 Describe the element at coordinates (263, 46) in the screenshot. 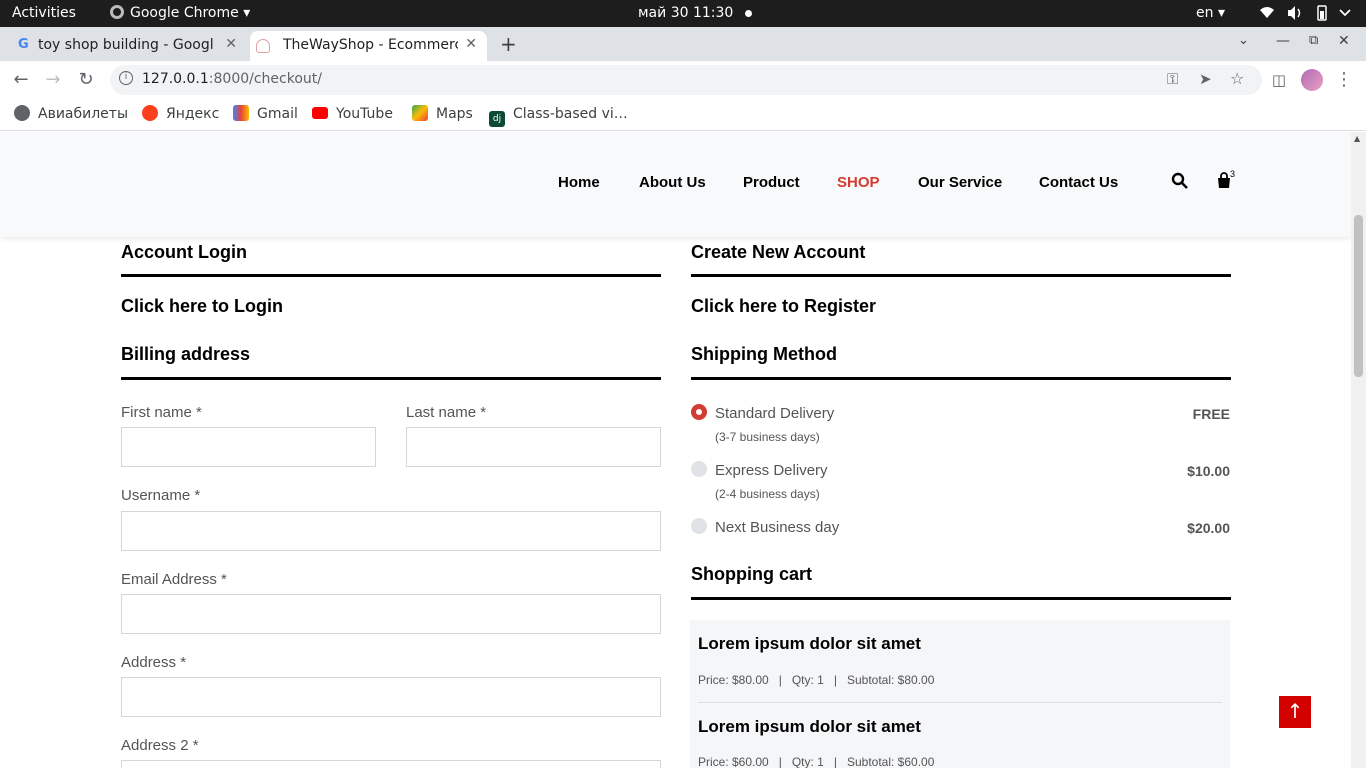

I see `shop-favicon-icon` at that location.